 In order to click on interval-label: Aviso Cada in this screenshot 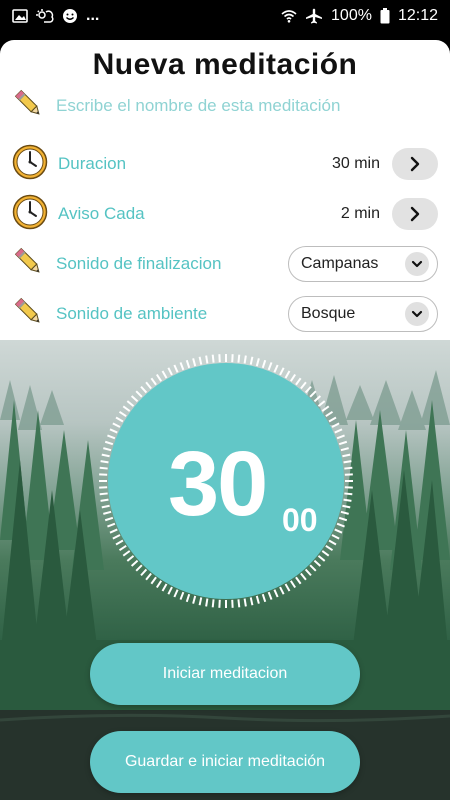, I will do `click(101, 213)`.